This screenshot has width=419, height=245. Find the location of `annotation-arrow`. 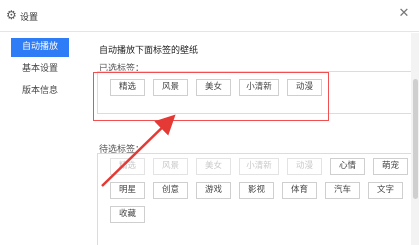

annotation-arrow is located at coordinates (138, 150).